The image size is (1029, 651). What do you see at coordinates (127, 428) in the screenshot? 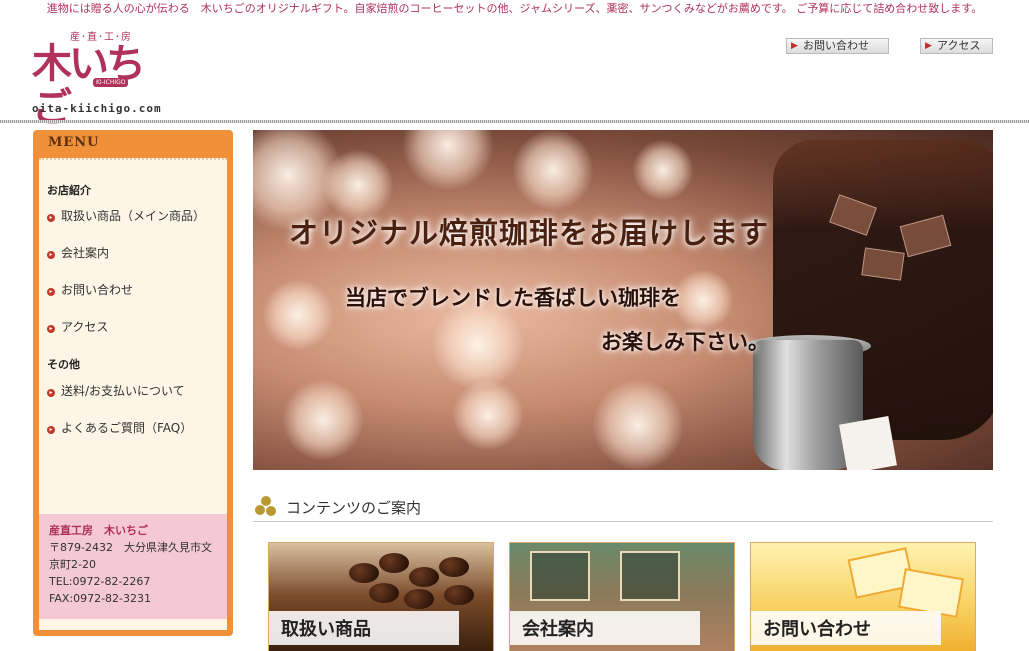
I see `sidebar-item-label: よくあるご質問（FAQ）` at bounding box center [127, 428].